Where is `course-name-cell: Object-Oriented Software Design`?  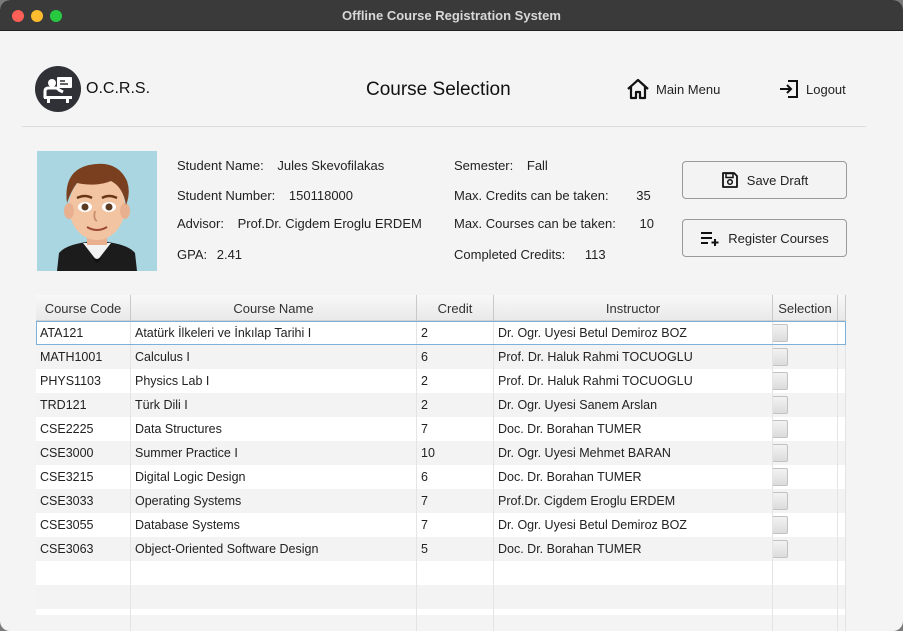
course-name-cell: Object-Oriented Software Design is located at coordinates (274, 549).